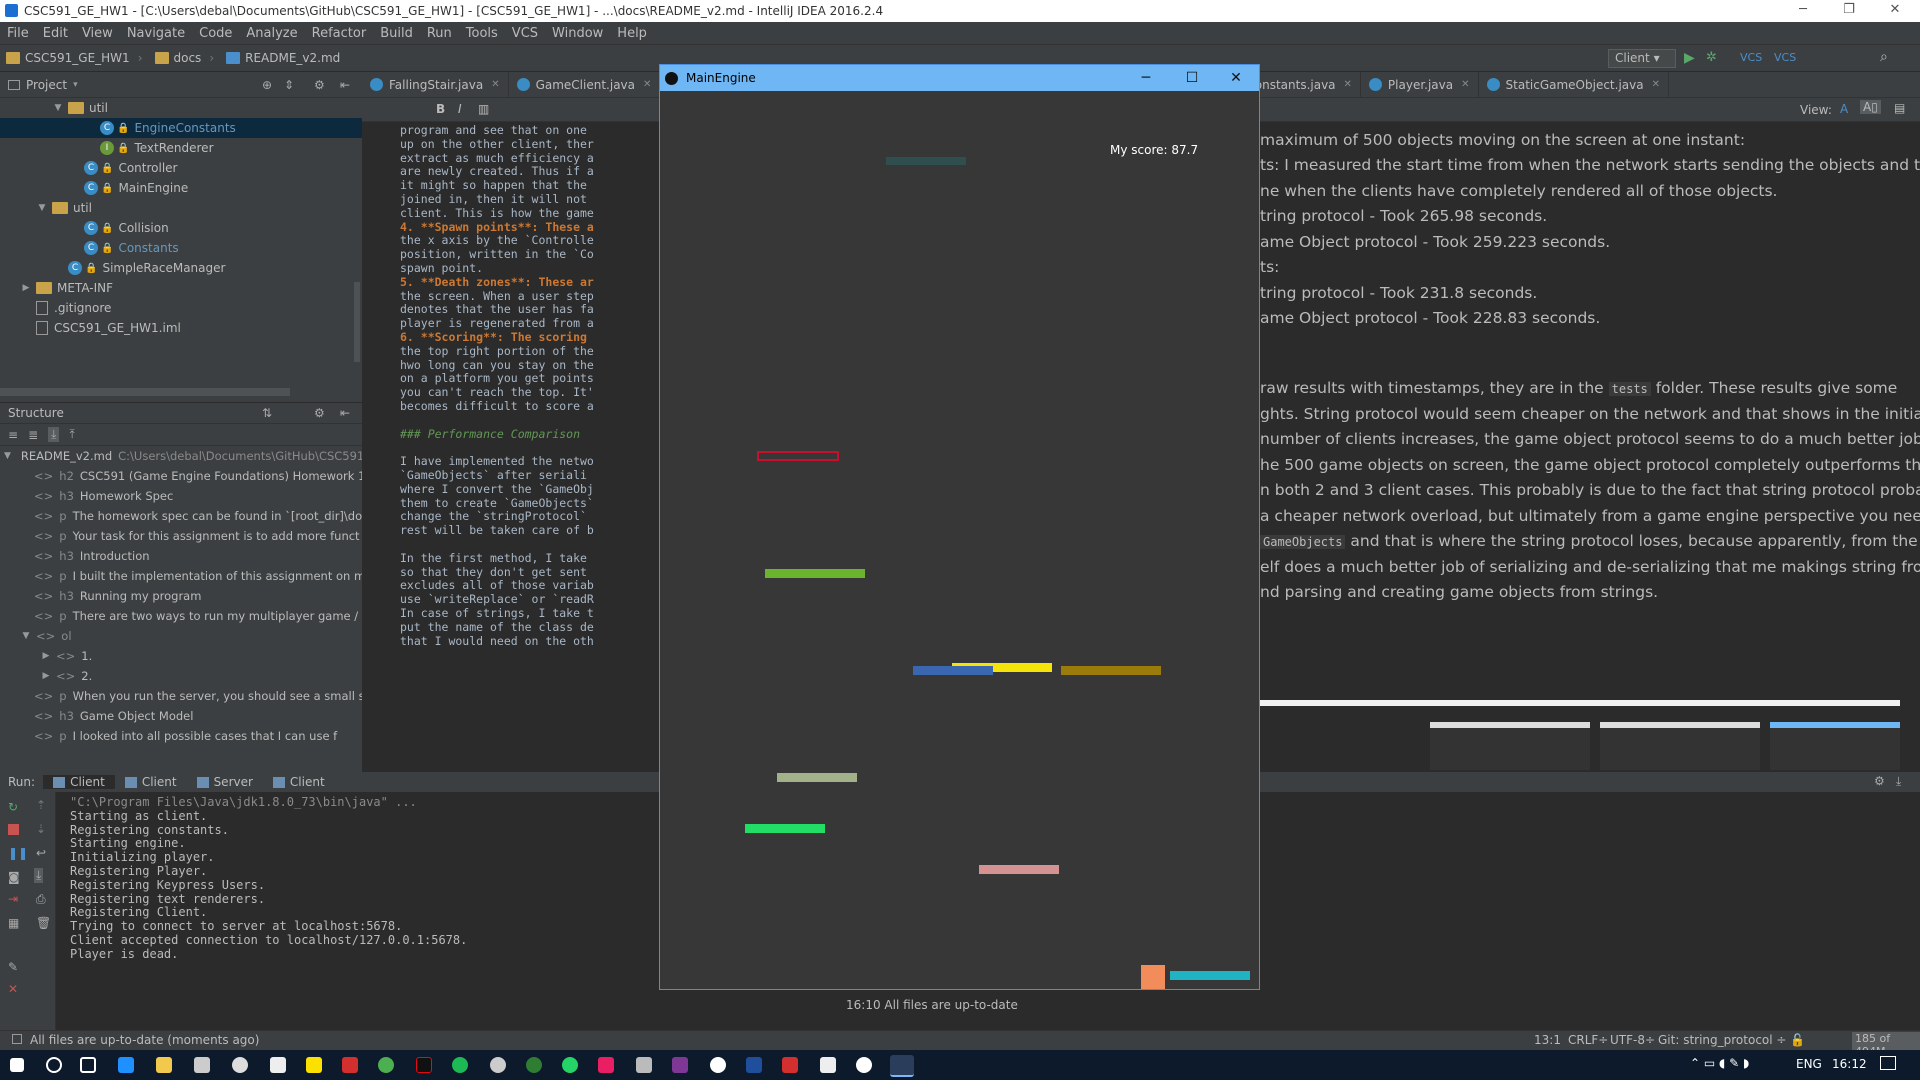  I want to click on git-branch: Git: string_protocol ÷, so click(1722, 1040).